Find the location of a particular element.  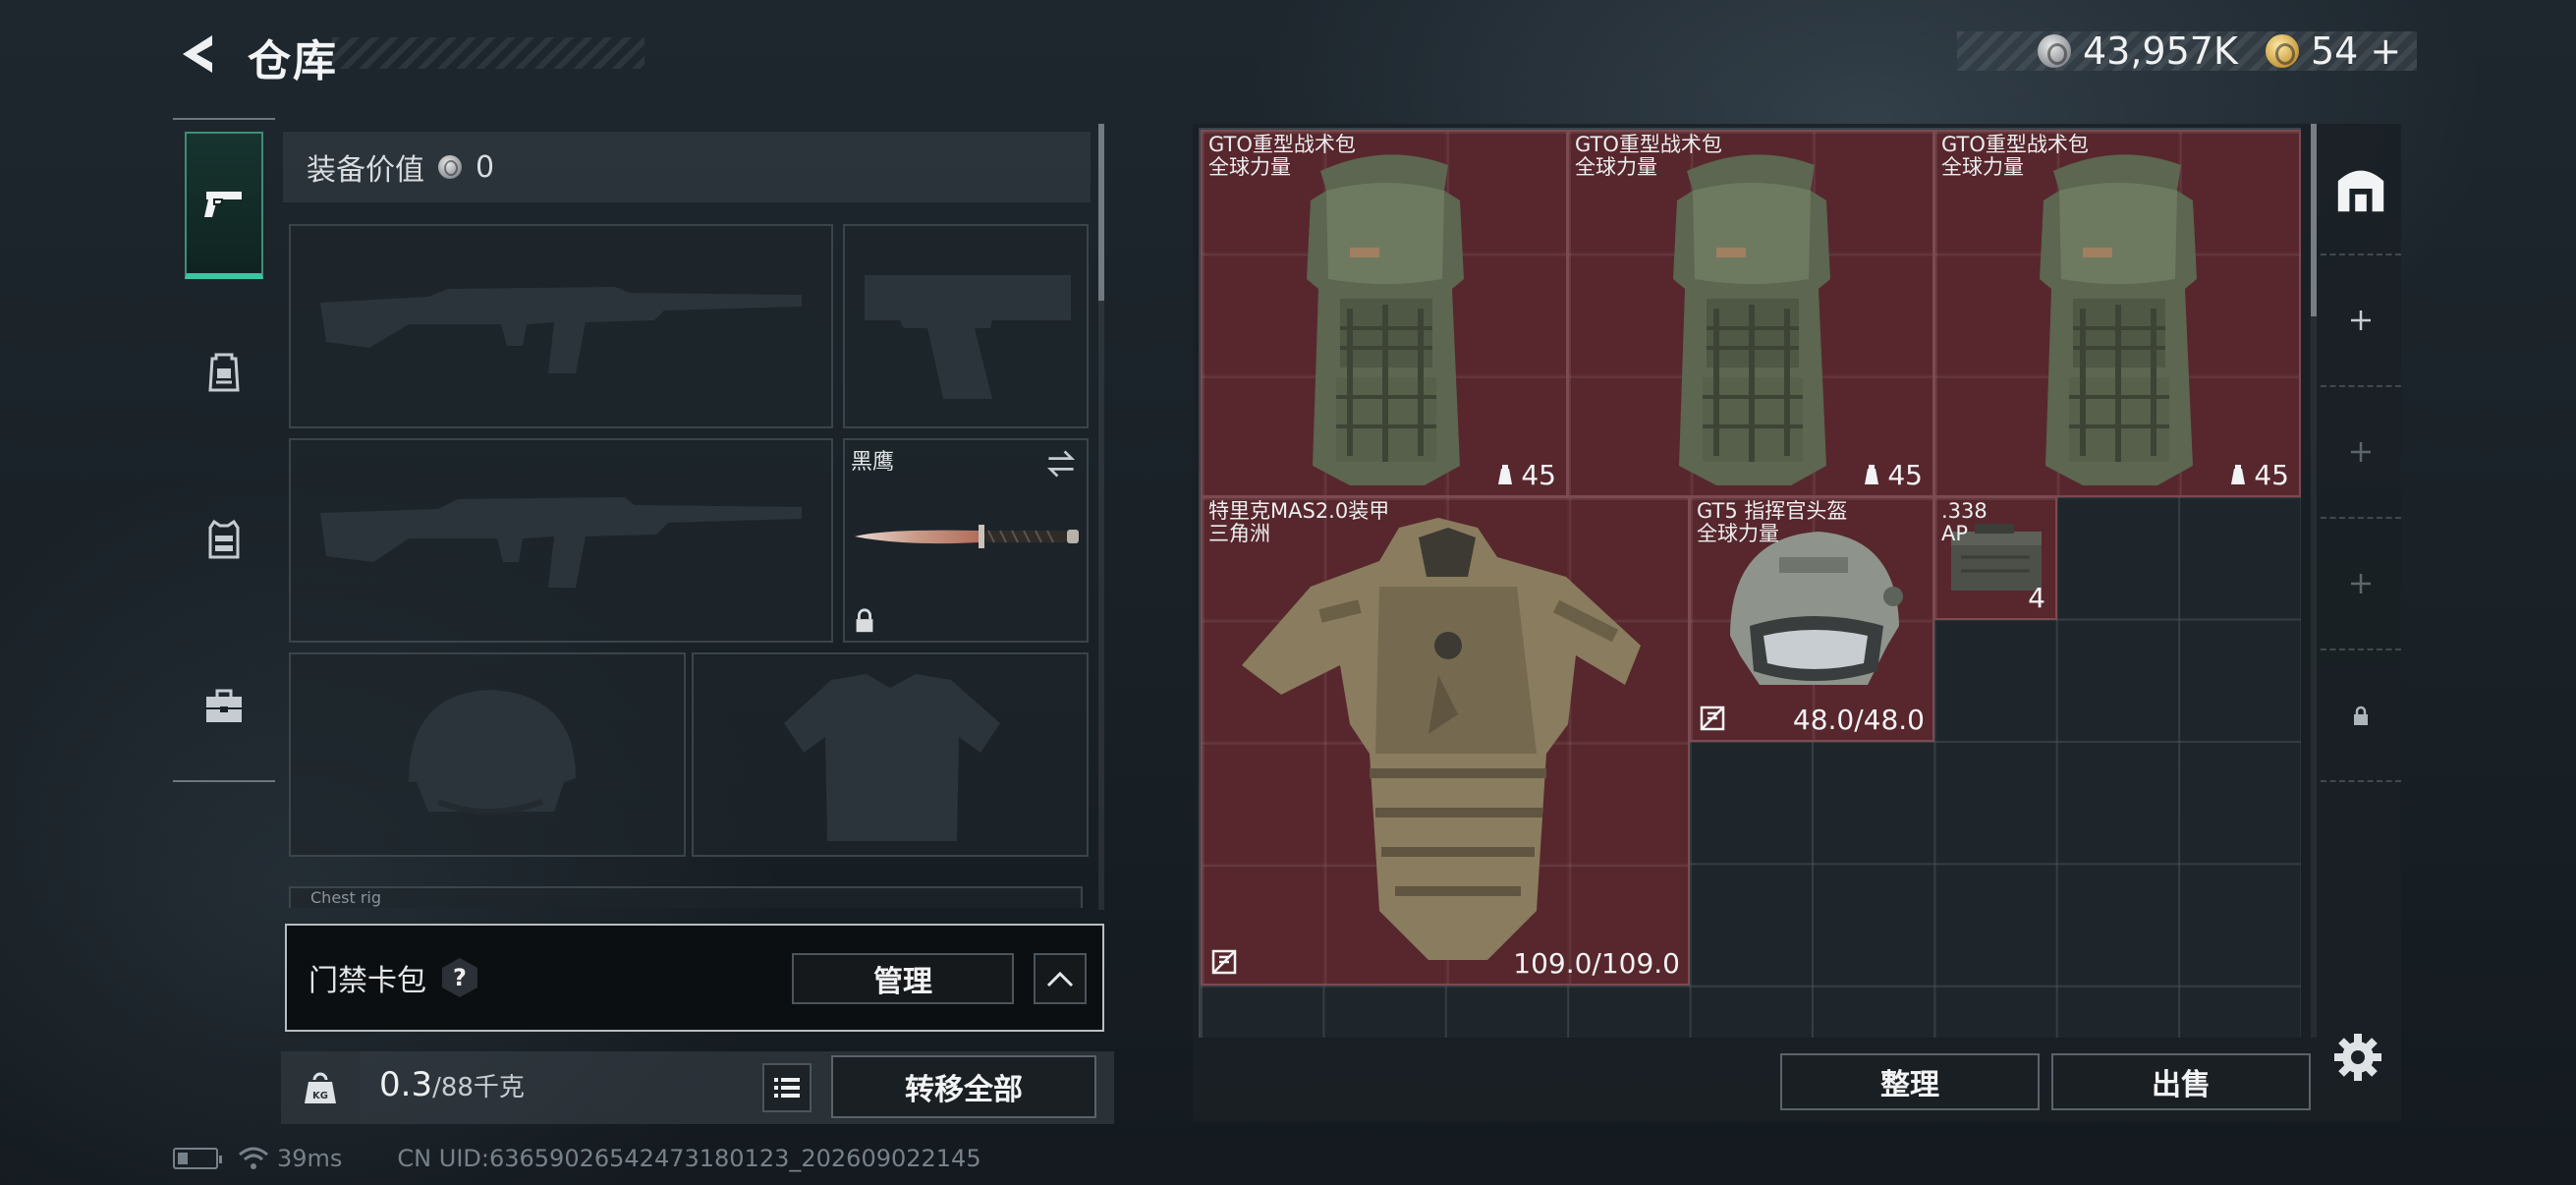

tab-backpack is located at coordinates (224, 373).